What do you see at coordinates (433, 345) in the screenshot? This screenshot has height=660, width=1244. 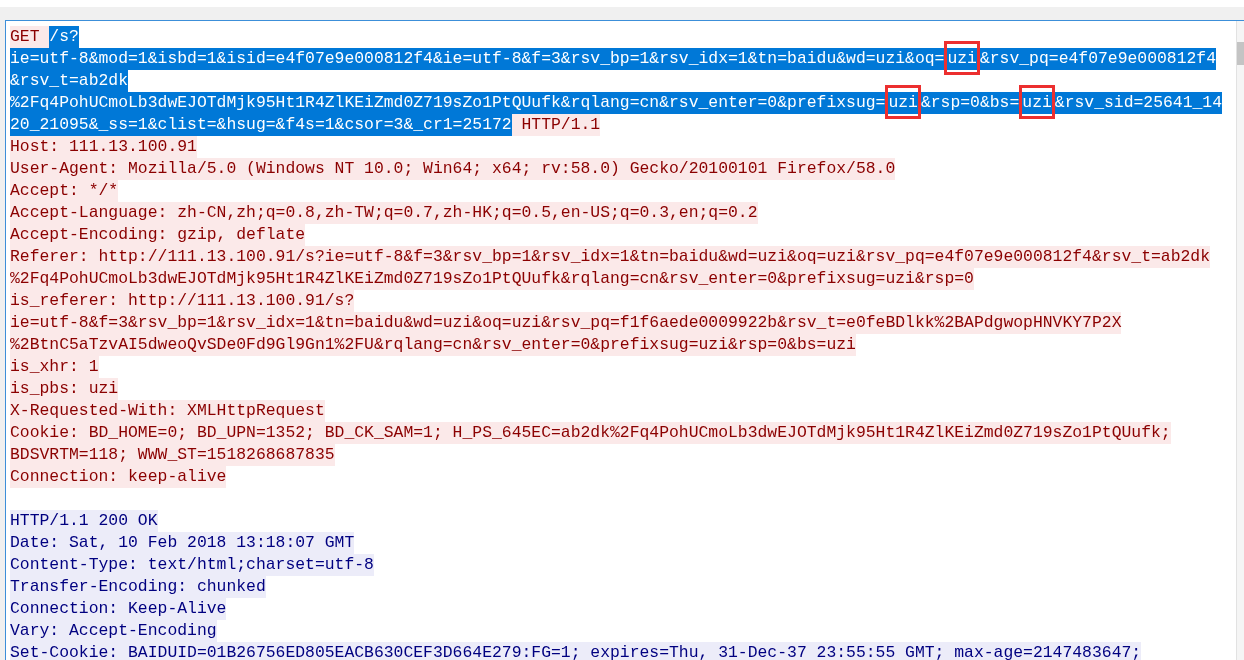 I see `request-text: %2BtnC5aTzvAI5dweoQvSDe0Fd9Gl9Gn1%2FU&rqlang=cn&rsv_enter=0&prefixsug=uzi&rsp=0&bs=uzi` at bounding box center [433, 345].